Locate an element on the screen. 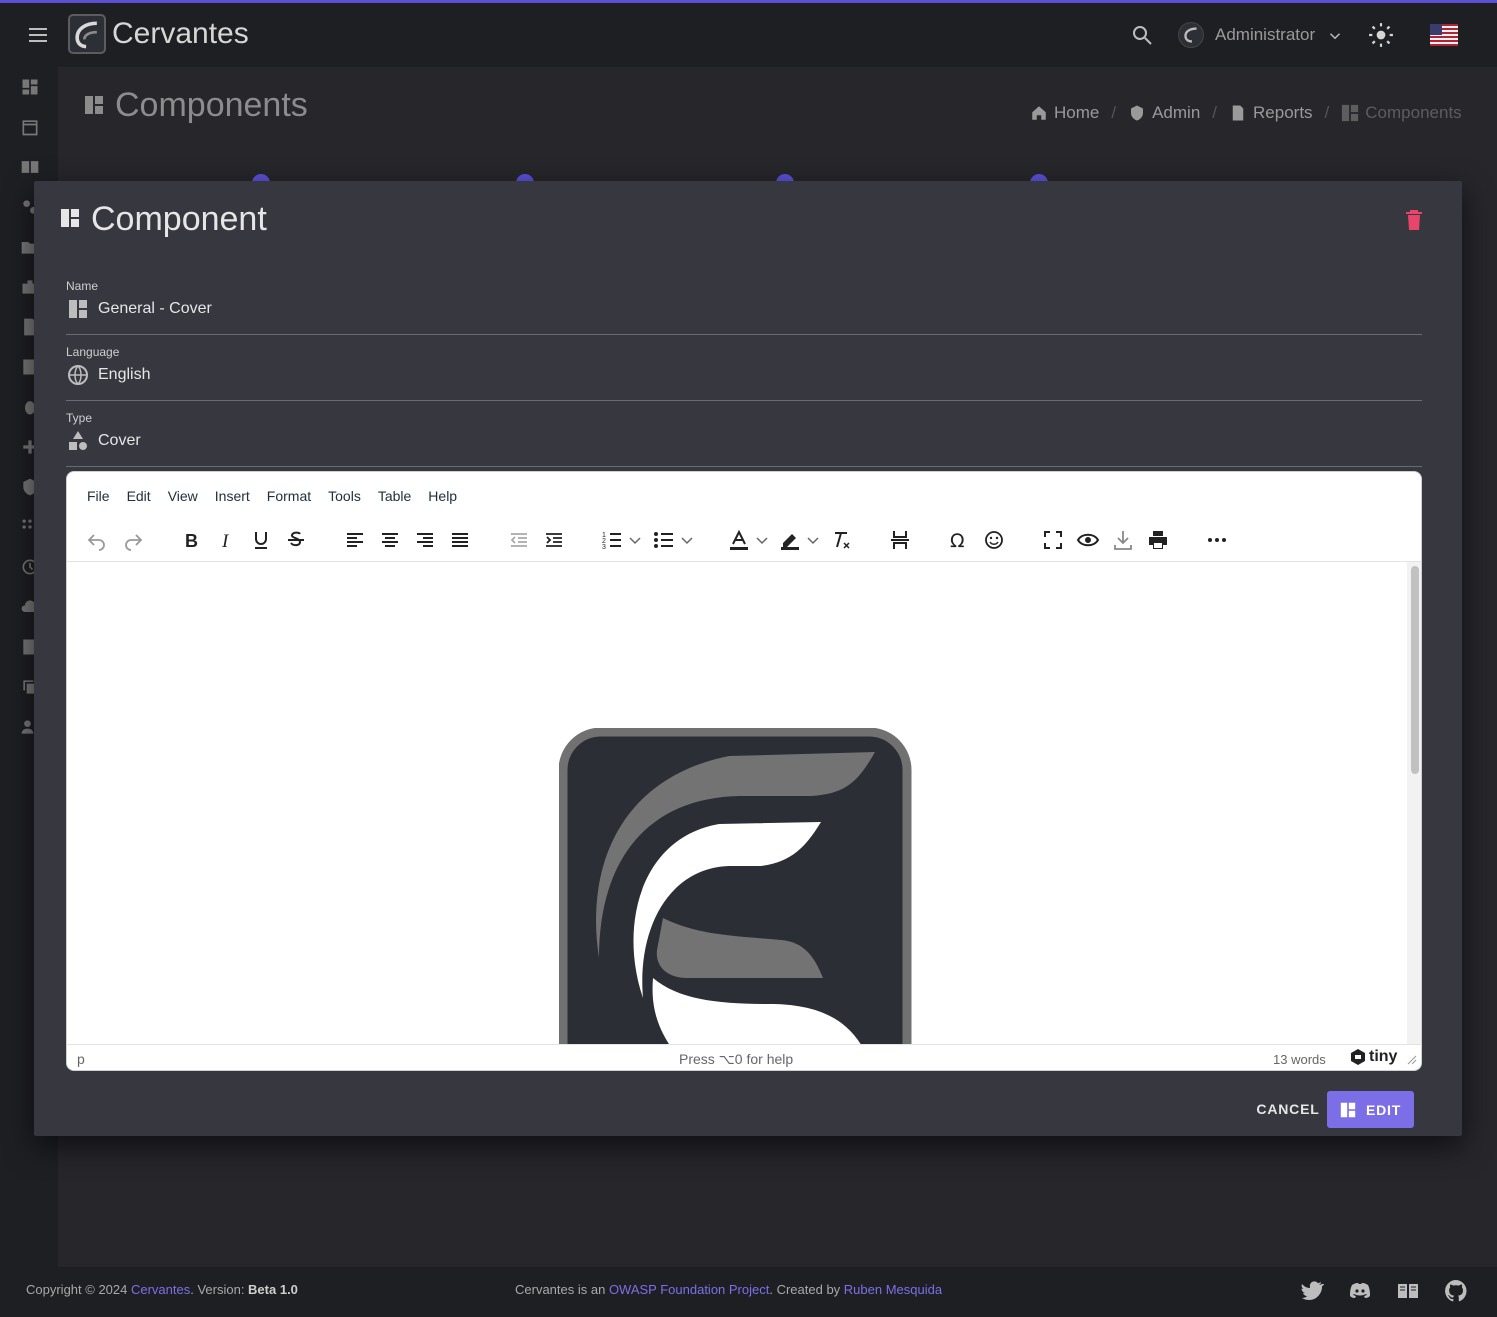  breadcrumb-home: Home is located at coordinates (1064, 113).